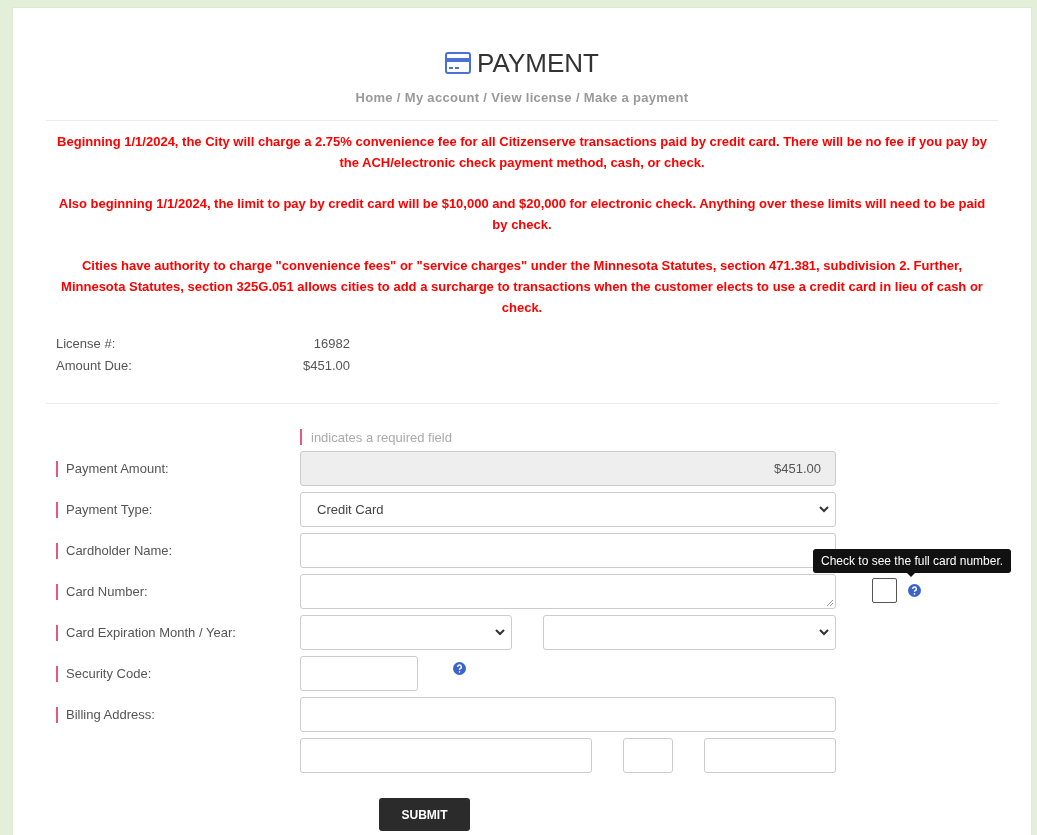 The image size is (1037, 835). What do you see at coordinates (458, 63) in the screenshot?
I see `credit-card-icon` at bounding box center [458, 63].